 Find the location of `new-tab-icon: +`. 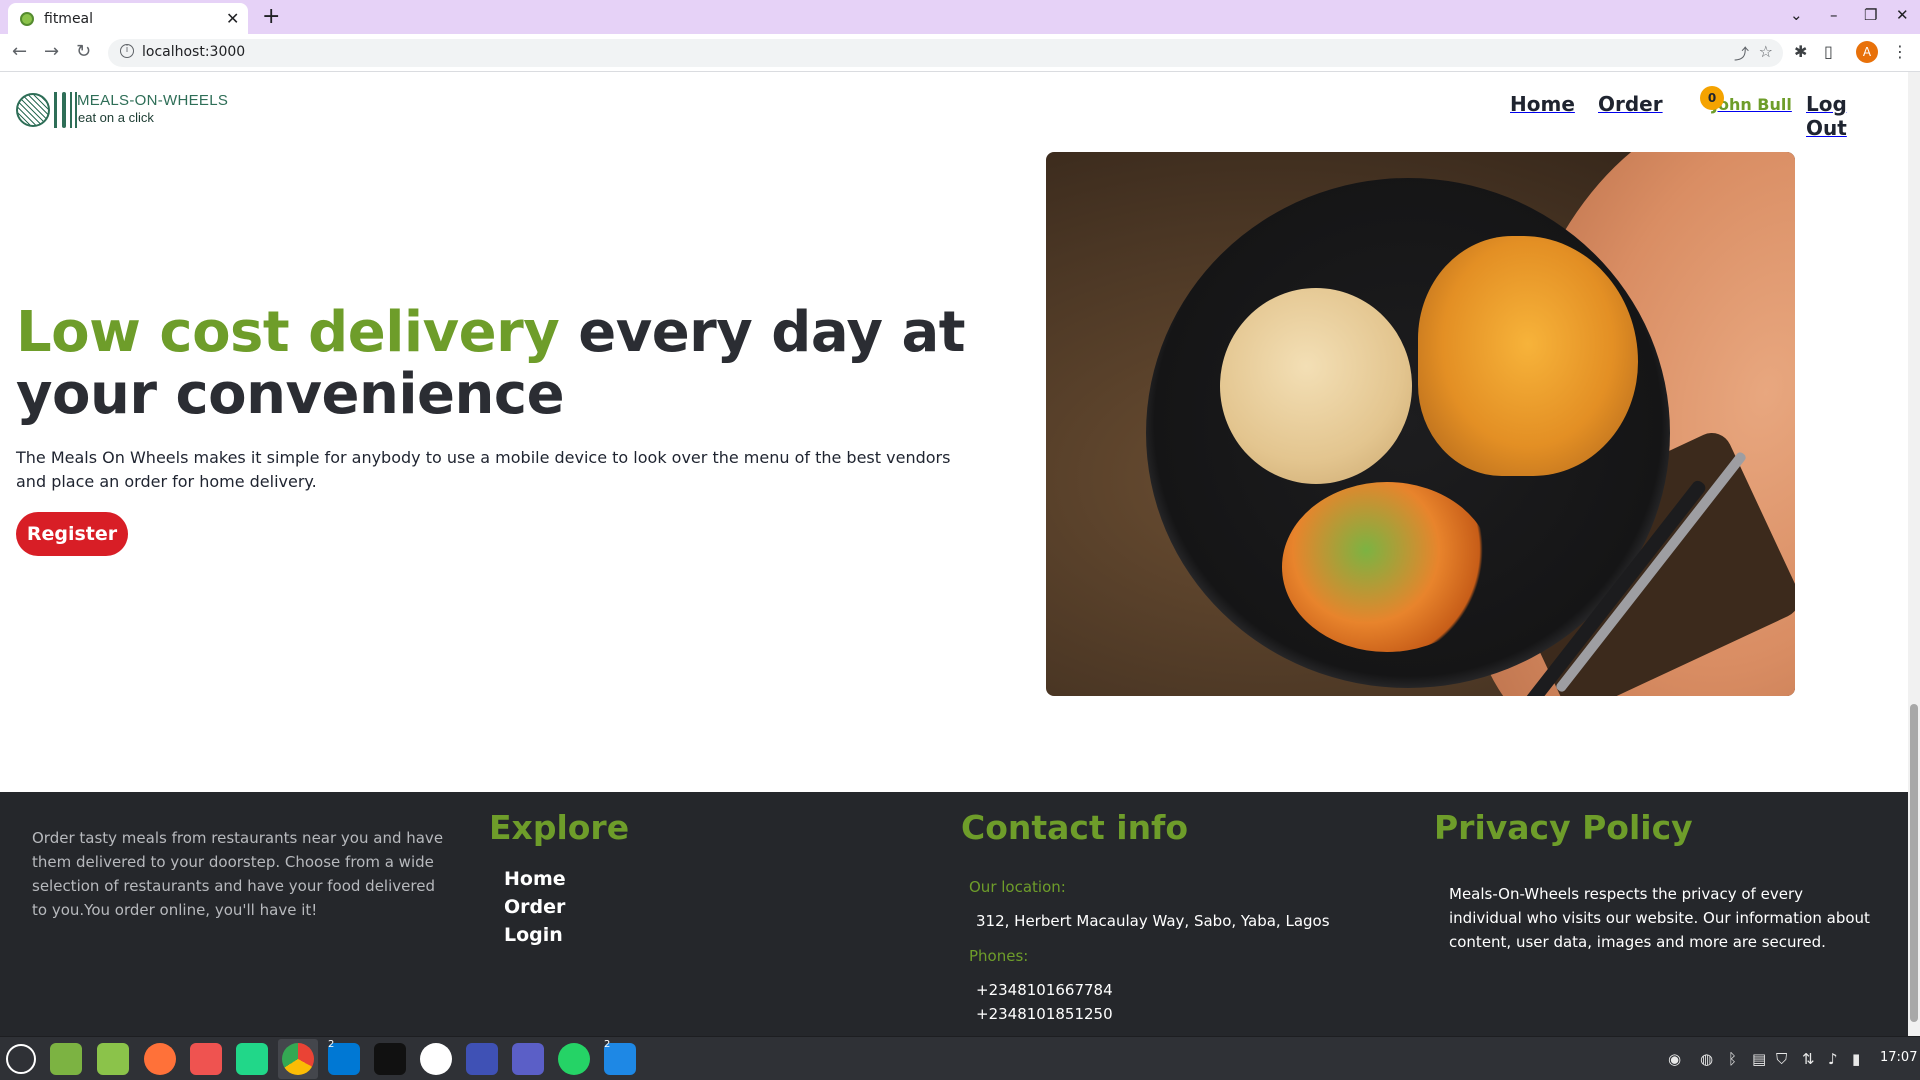

new-tab-icon: + is located at coordinates (271, 16).